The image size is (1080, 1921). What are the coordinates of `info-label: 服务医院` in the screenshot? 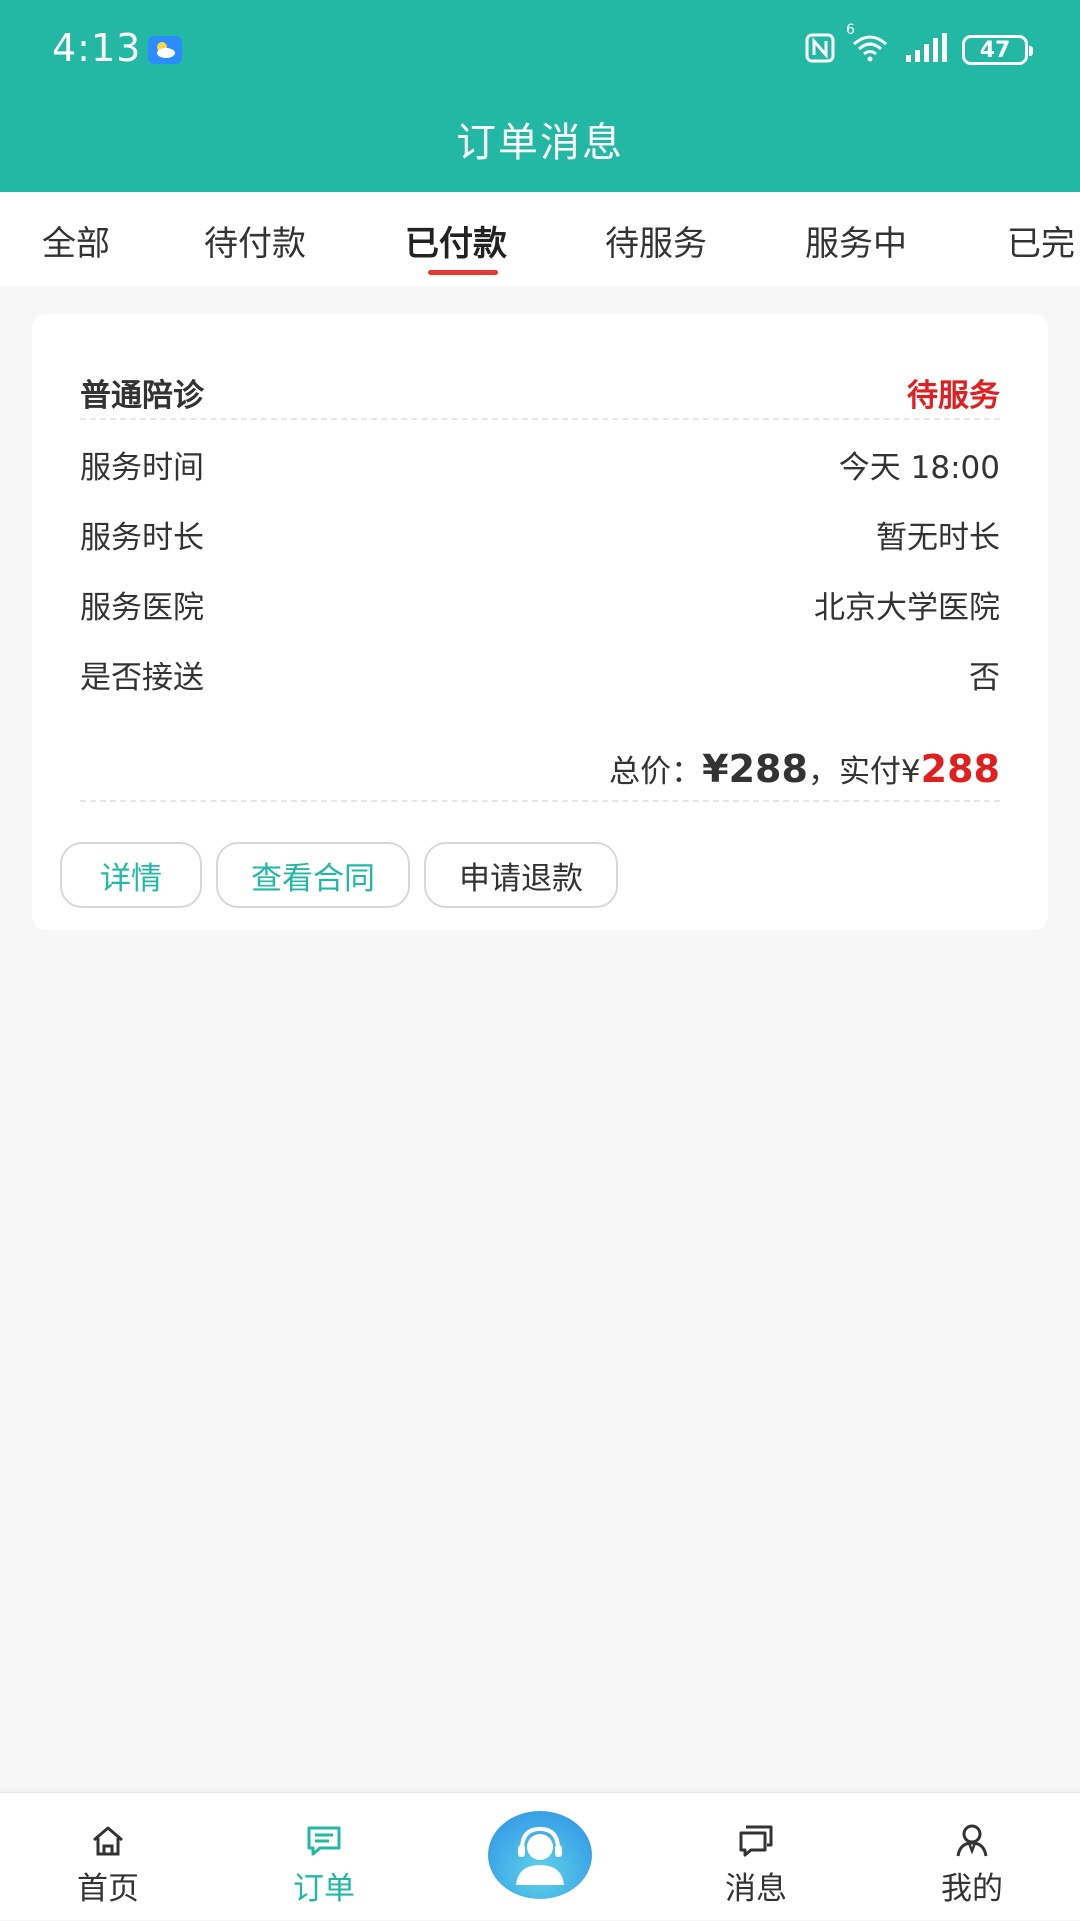 It's located at (142, 608).